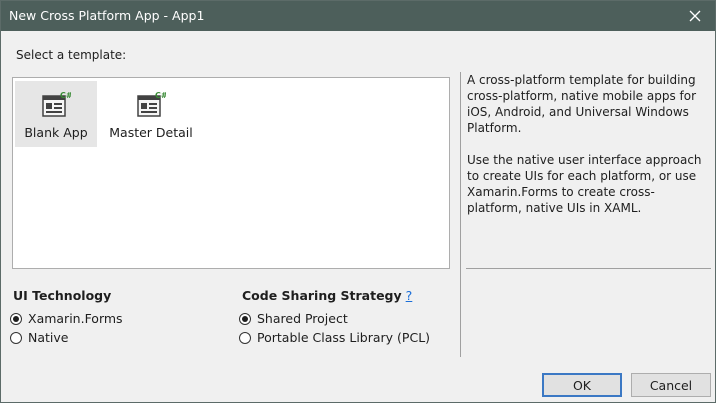  I want to click on select-template-label: Select a template:, so click(71, 55).